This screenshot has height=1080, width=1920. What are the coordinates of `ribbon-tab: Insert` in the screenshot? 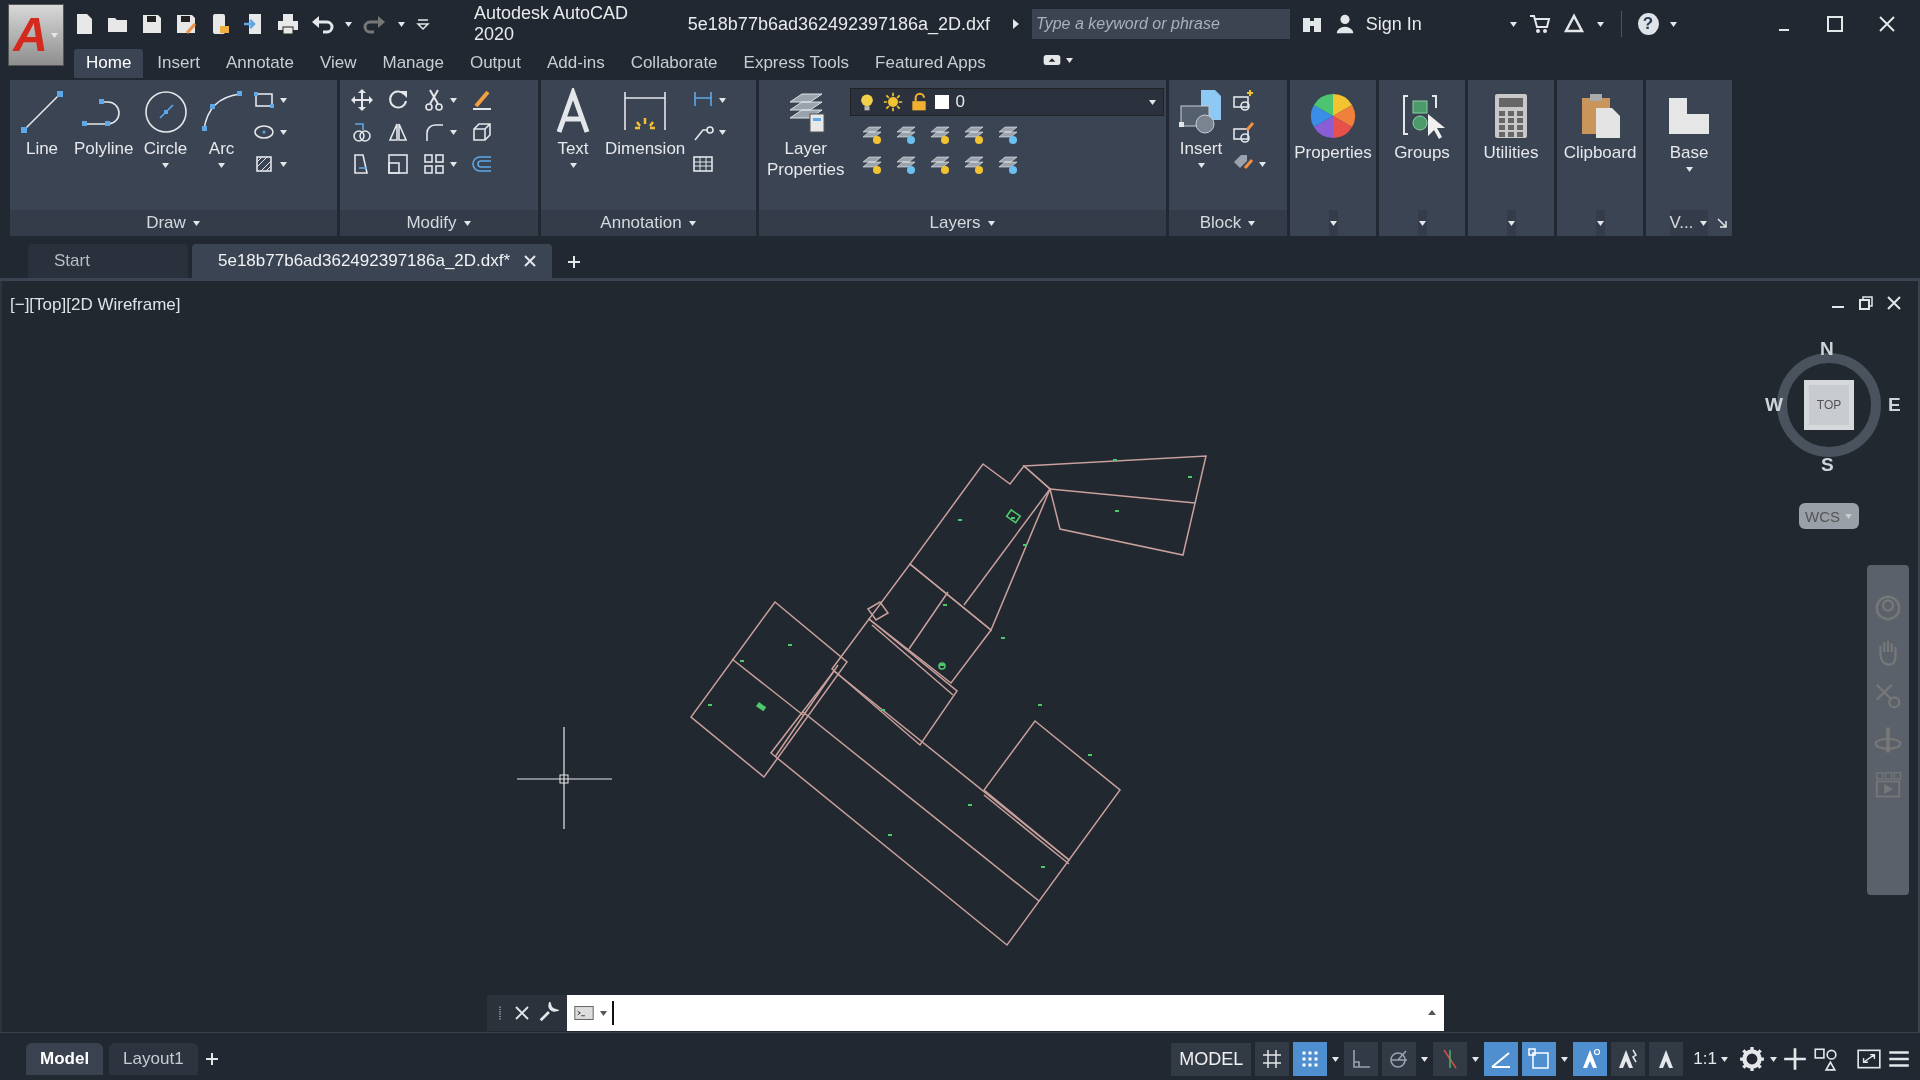 It's located at (178, 63).